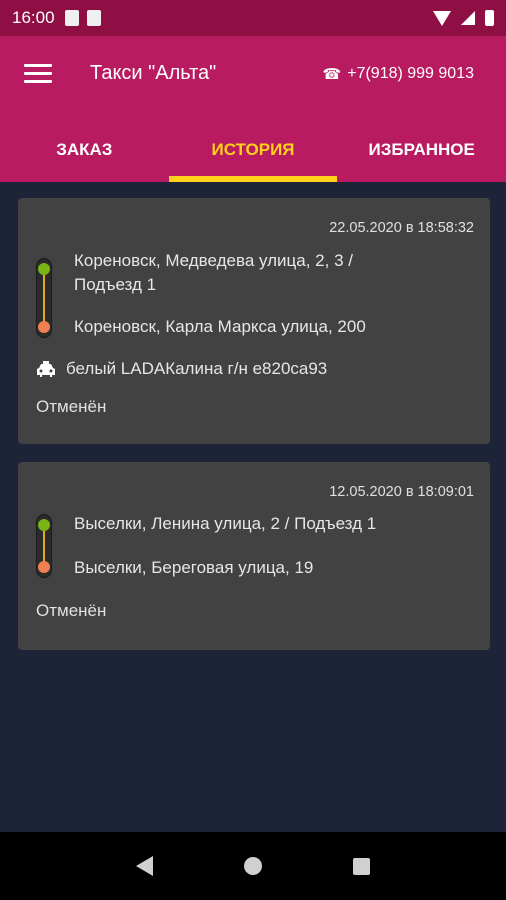 The image size is (506, 900). What do you see at coordinates (332, 74) in the screenshot?
I see `phone-icon: ☎` at bounding box center [332, 74].